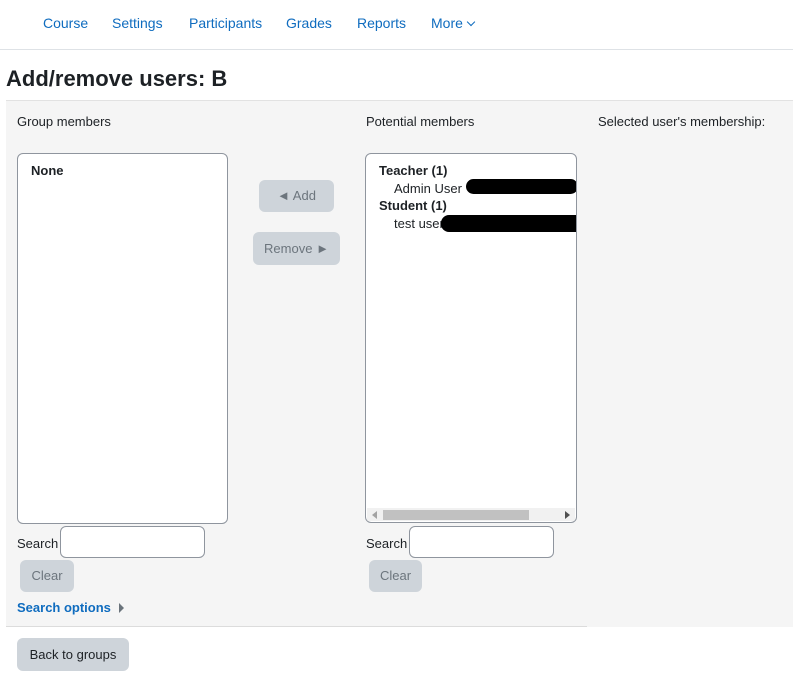 The width and height of the screenshot is (793, 685). I want to click on scroll-left-icon, so click(374, 515).